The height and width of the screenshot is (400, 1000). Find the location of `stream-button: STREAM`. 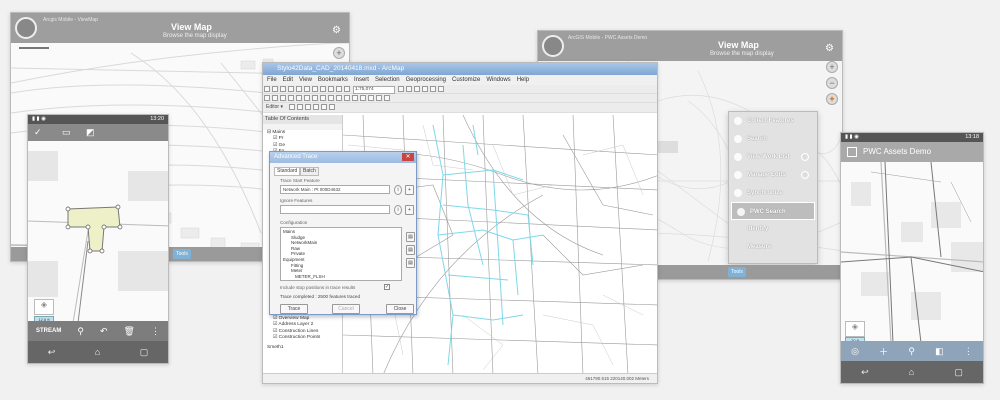

stream-button: STREAM is located at coordinates (48, 331).